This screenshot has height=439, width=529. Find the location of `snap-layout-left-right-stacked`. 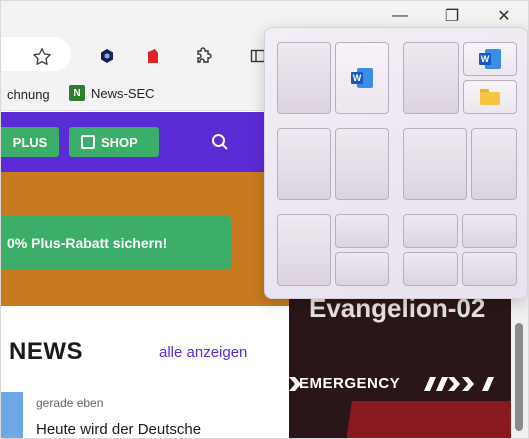

snap-layout-left-right-stacked is located at coordinates (333, 250).